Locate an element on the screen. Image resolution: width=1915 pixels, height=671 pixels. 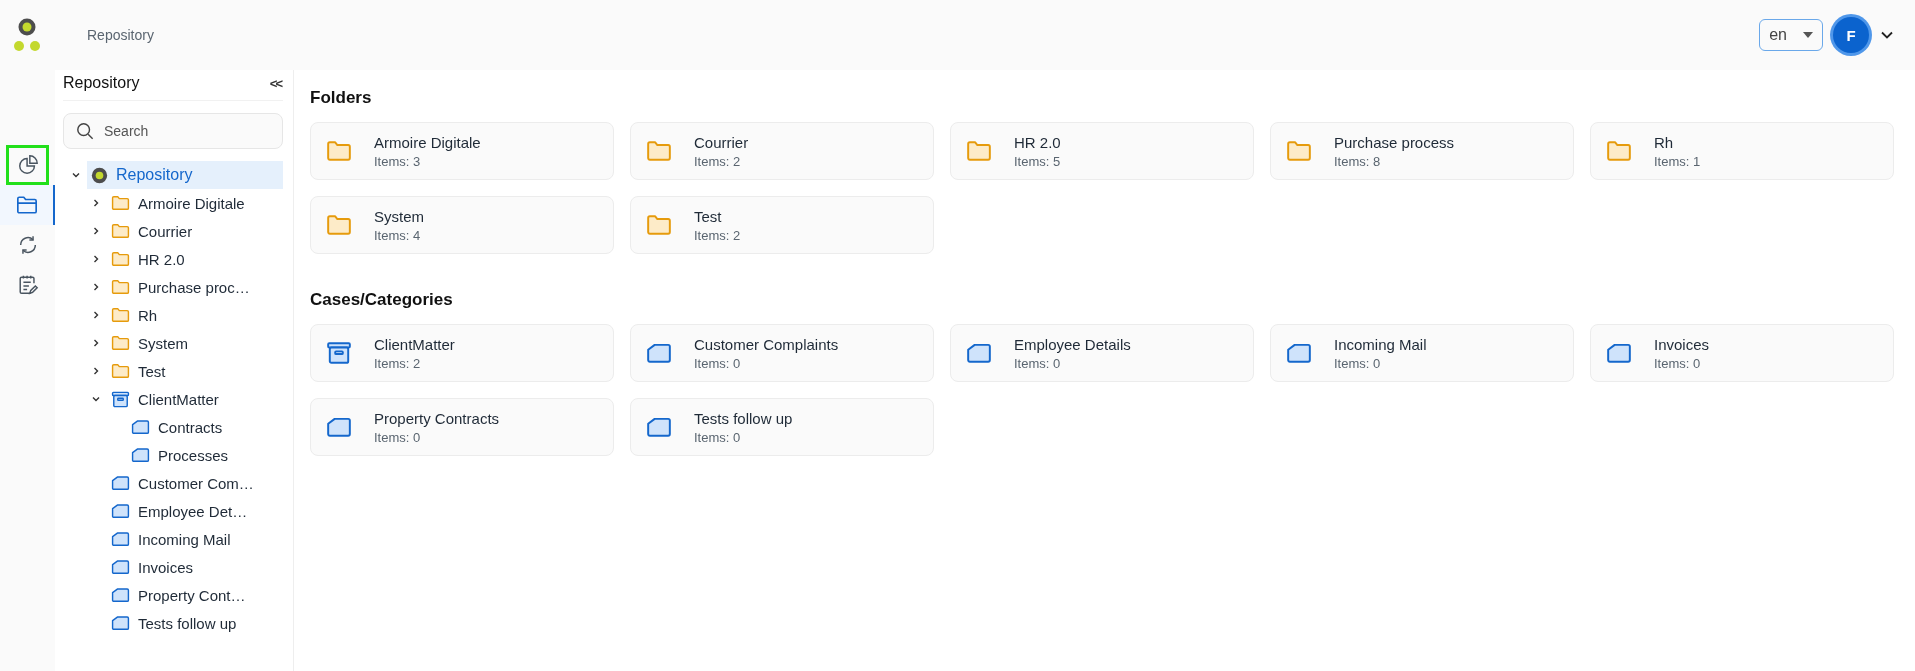
search-icon is located at coordinates (85, 131).